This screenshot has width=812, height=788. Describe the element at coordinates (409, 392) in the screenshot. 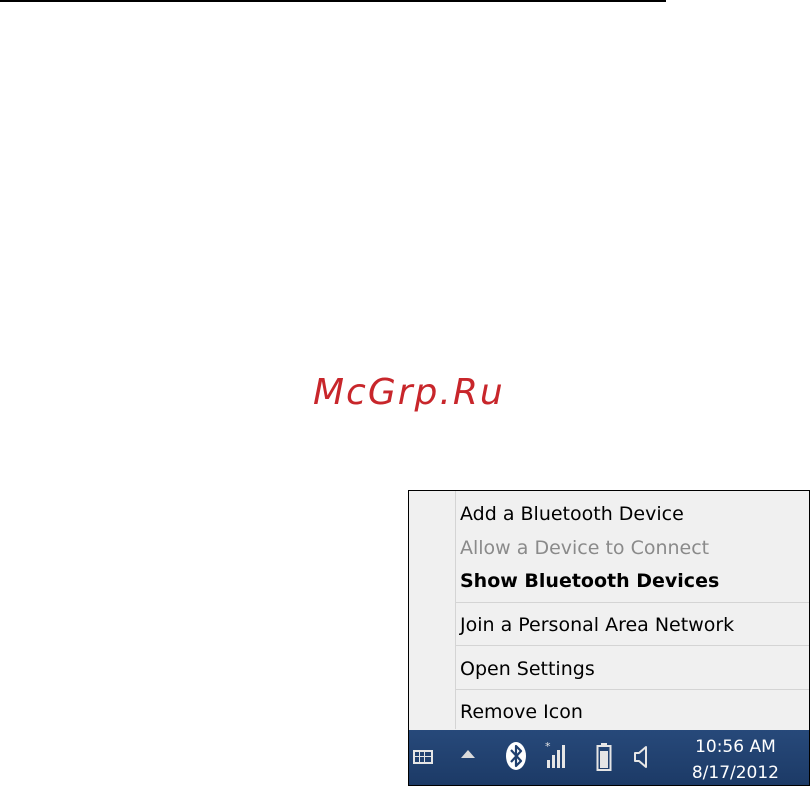

I see `watermark-text: McGrp.Ru` at that location.